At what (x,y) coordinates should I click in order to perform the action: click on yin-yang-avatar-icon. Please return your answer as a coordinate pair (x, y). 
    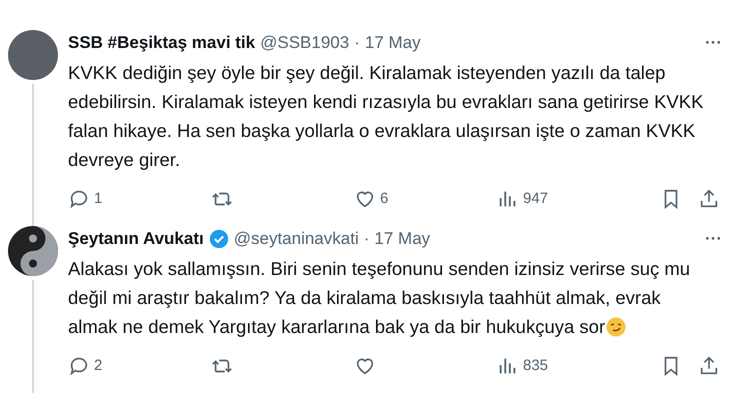
    Looking at the image, I should click on (33, 251).